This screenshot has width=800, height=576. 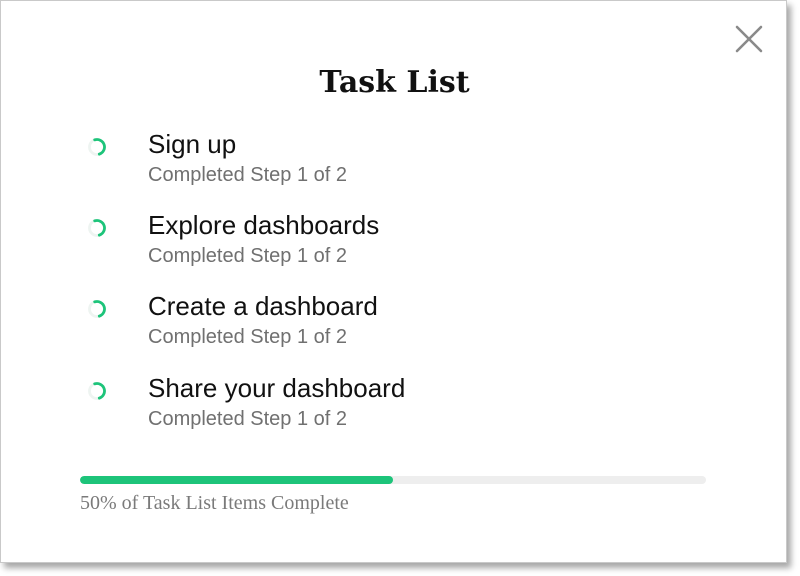 I want to click on task-item-create-dashboard: Create a dashboard Completed Step 1 of 2, so click(x=365, y=324).